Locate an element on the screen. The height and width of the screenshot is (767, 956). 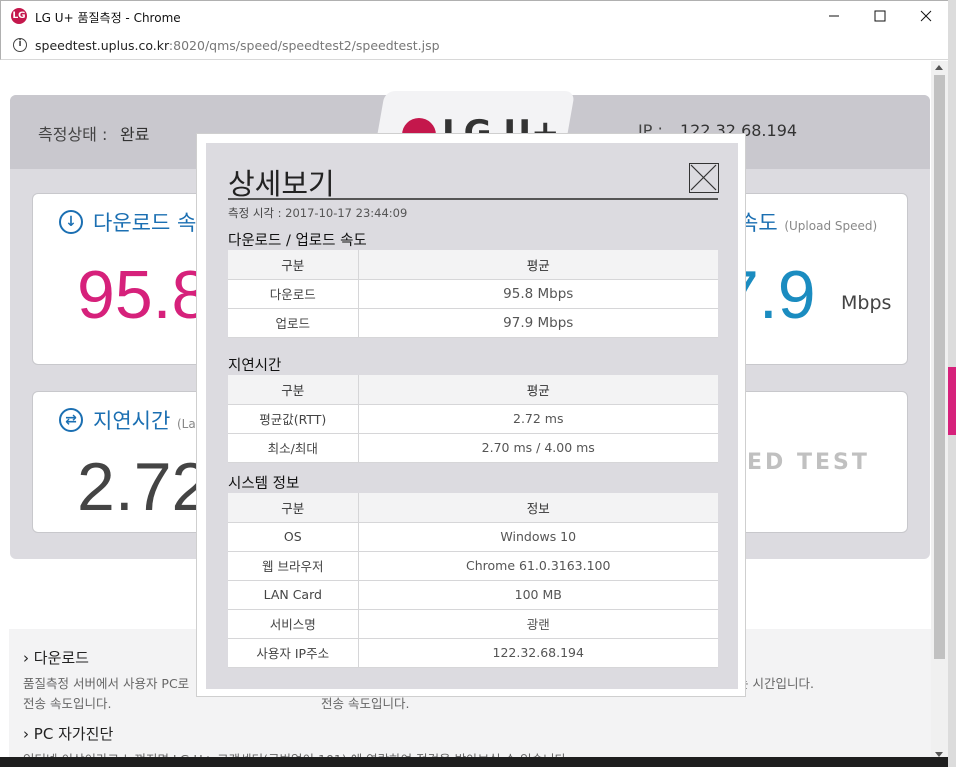
row-label: 평균값(RTT) is located at coordinates (293, 419).